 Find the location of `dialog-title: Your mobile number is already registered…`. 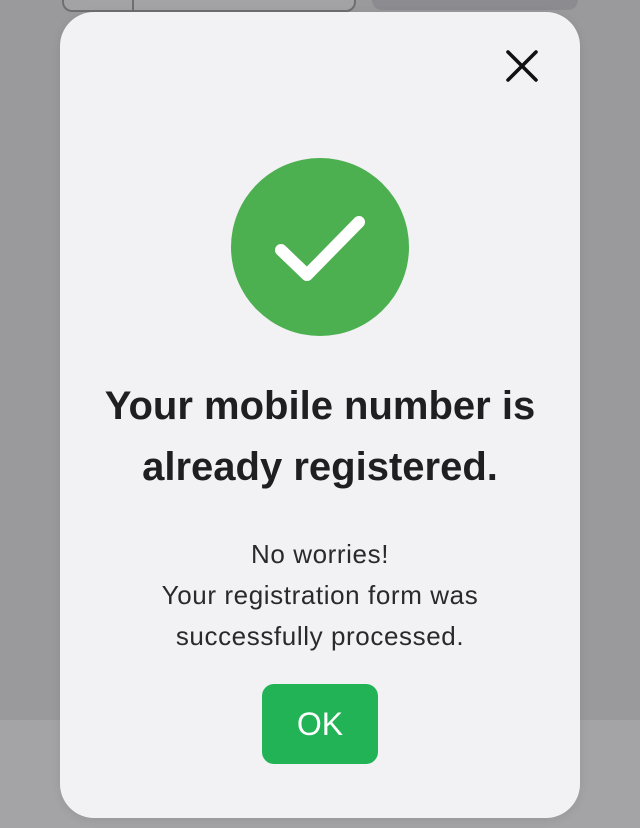

dialog-title: Your mobile number is already registered… is located at coordinates (320, 437).